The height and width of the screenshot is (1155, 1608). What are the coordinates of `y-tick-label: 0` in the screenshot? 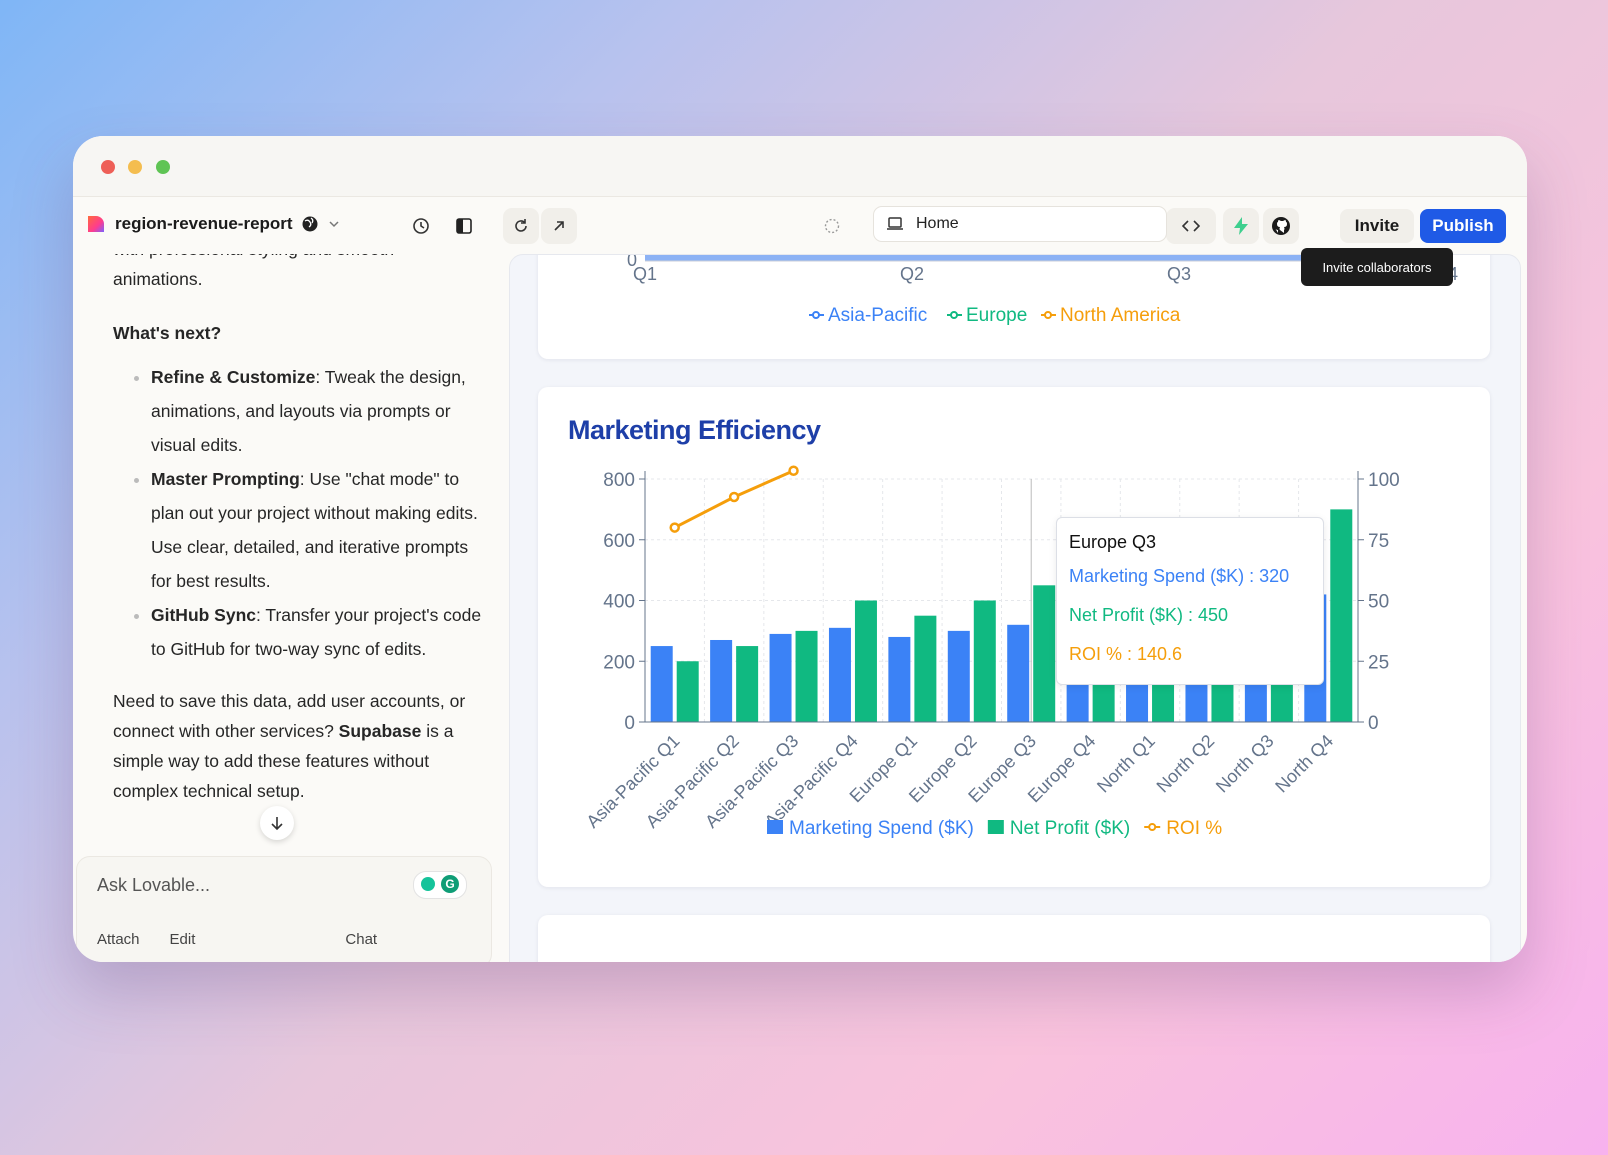 It's located at (629, 723).